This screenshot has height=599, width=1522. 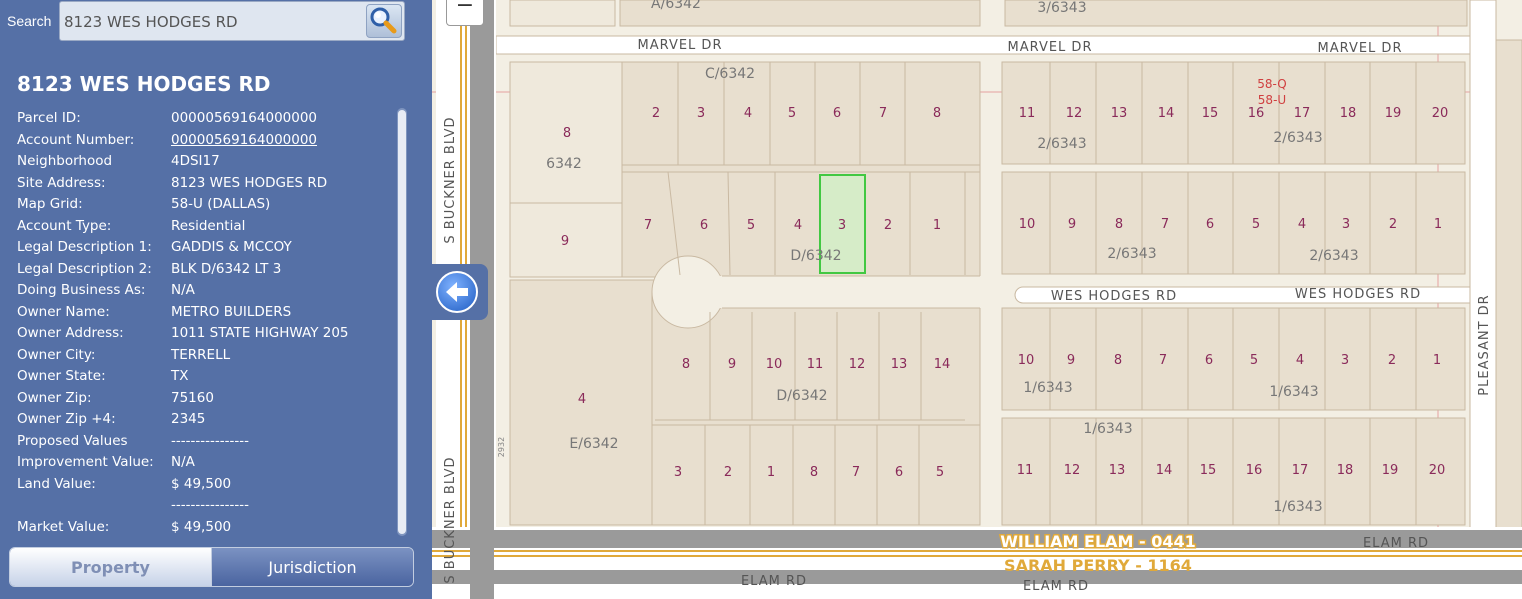 What do you see at coordinates (465, 13) in the screenshot?
I see `zoom-out-button: −` at bounding box center [465, 13].